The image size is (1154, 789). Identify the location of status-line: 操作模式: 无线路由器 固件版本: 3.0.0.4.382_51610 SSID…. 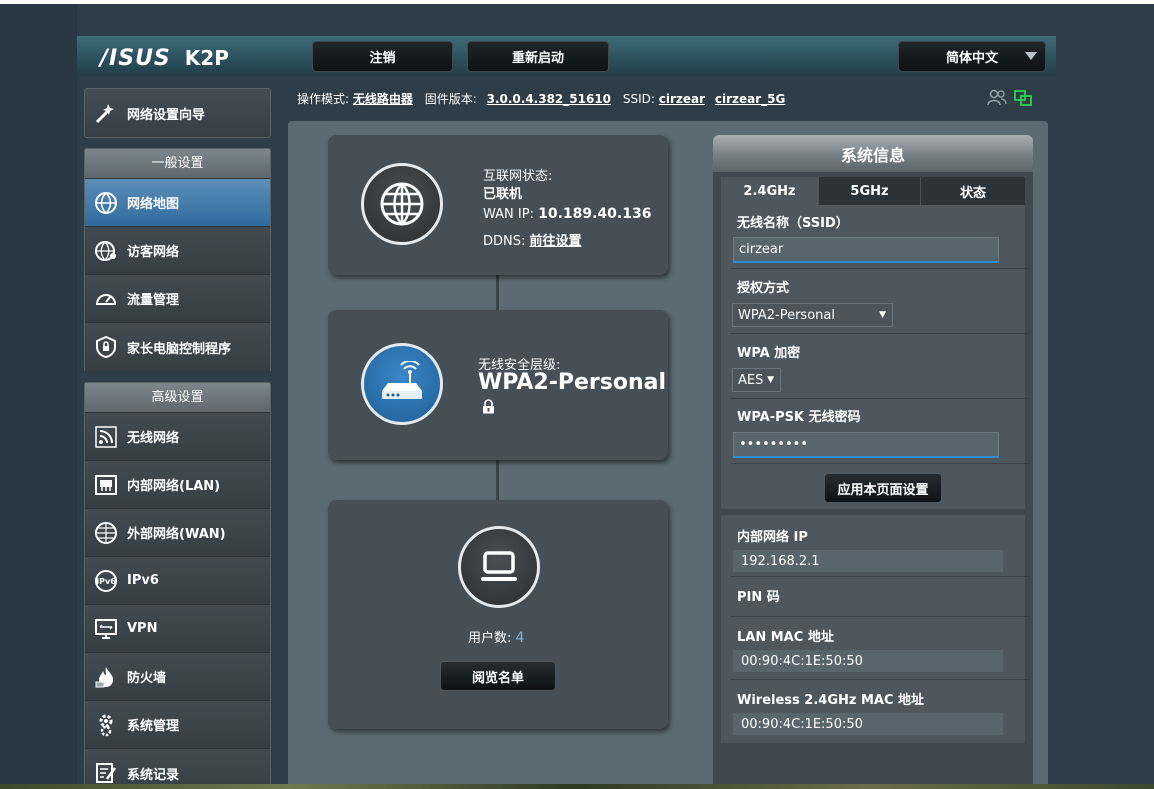
(541, 98).